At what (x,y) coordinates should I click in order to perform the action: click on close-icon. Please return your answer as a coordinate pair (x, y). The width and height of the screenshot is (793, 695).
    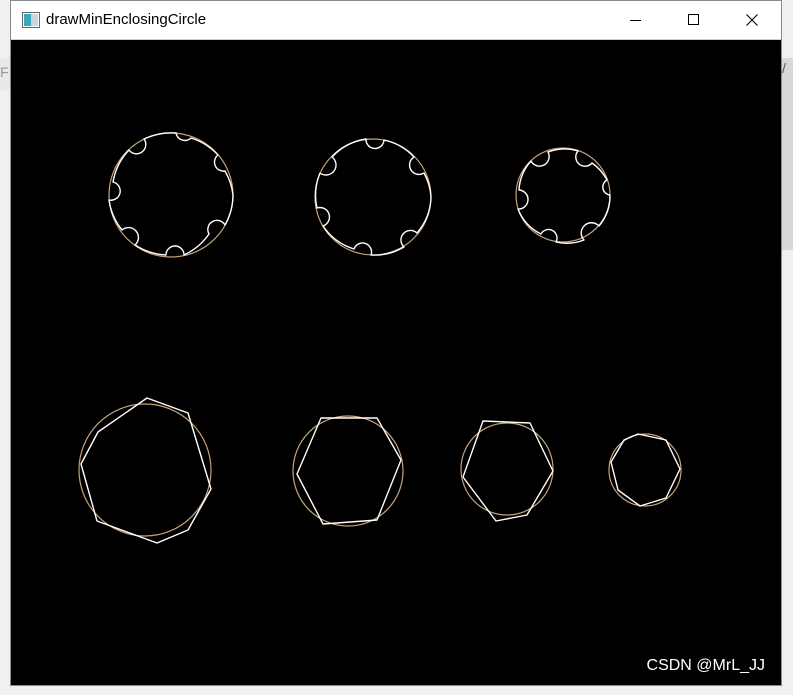
    Looking at the image, I should click on (752, 20).